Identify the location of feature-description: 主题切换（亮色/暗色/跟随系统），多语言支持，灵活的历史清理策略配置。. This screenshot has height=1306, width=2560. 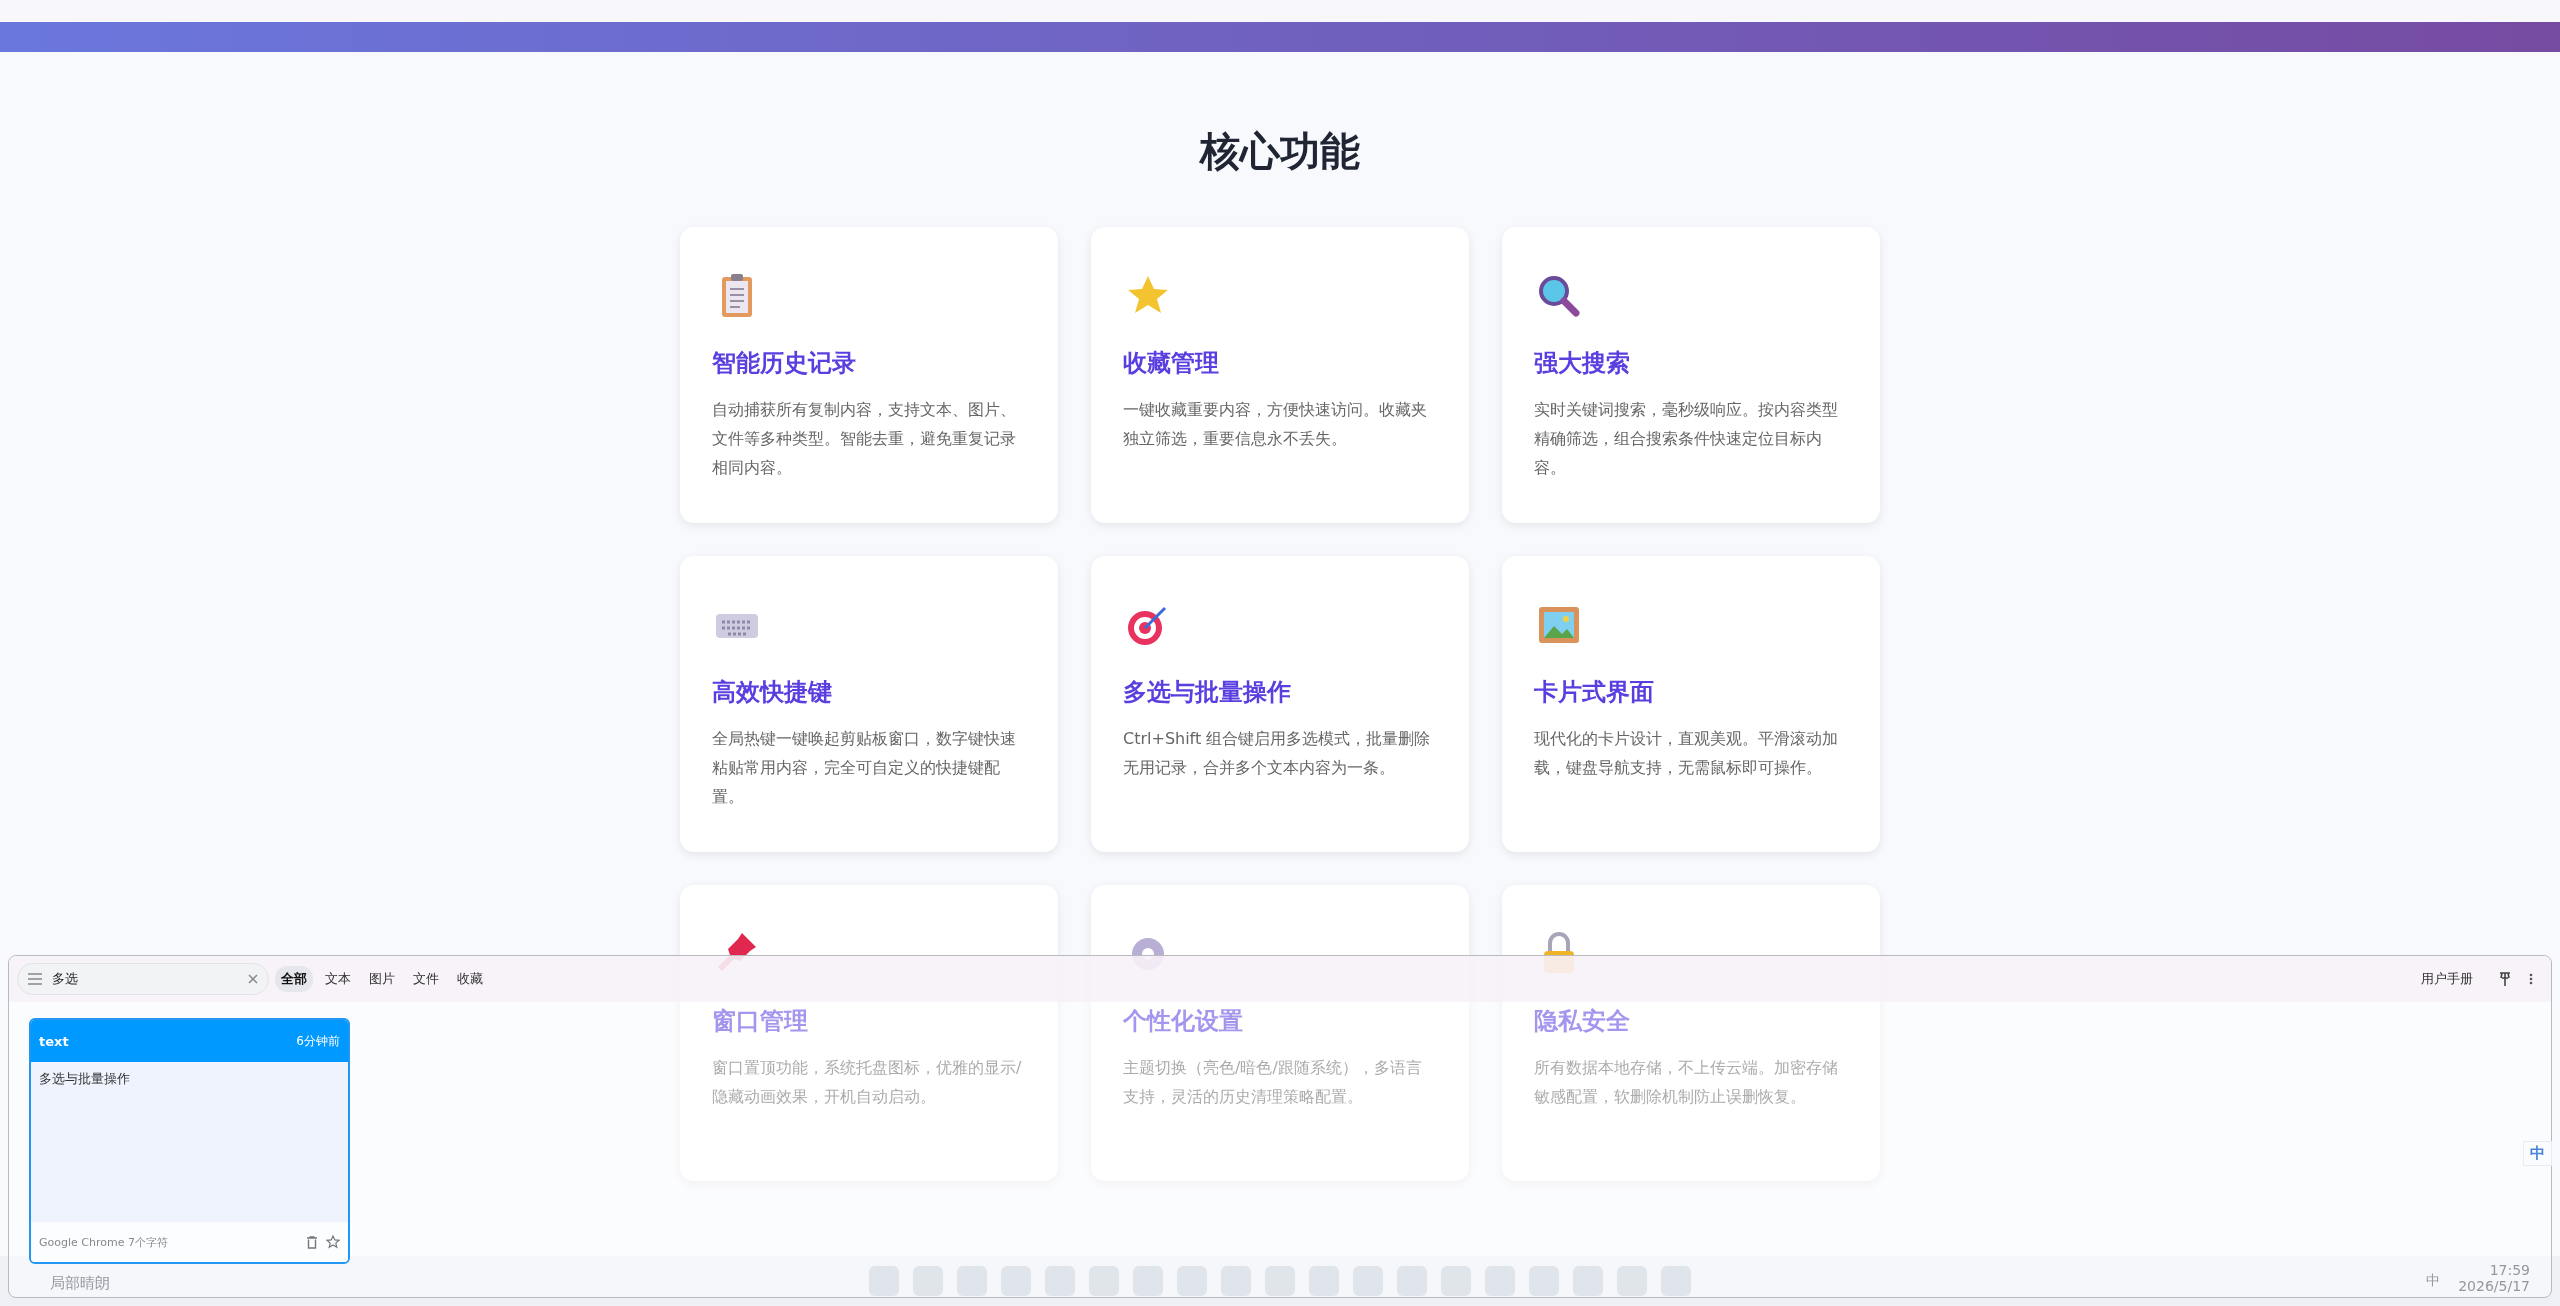
(1273, 1082).